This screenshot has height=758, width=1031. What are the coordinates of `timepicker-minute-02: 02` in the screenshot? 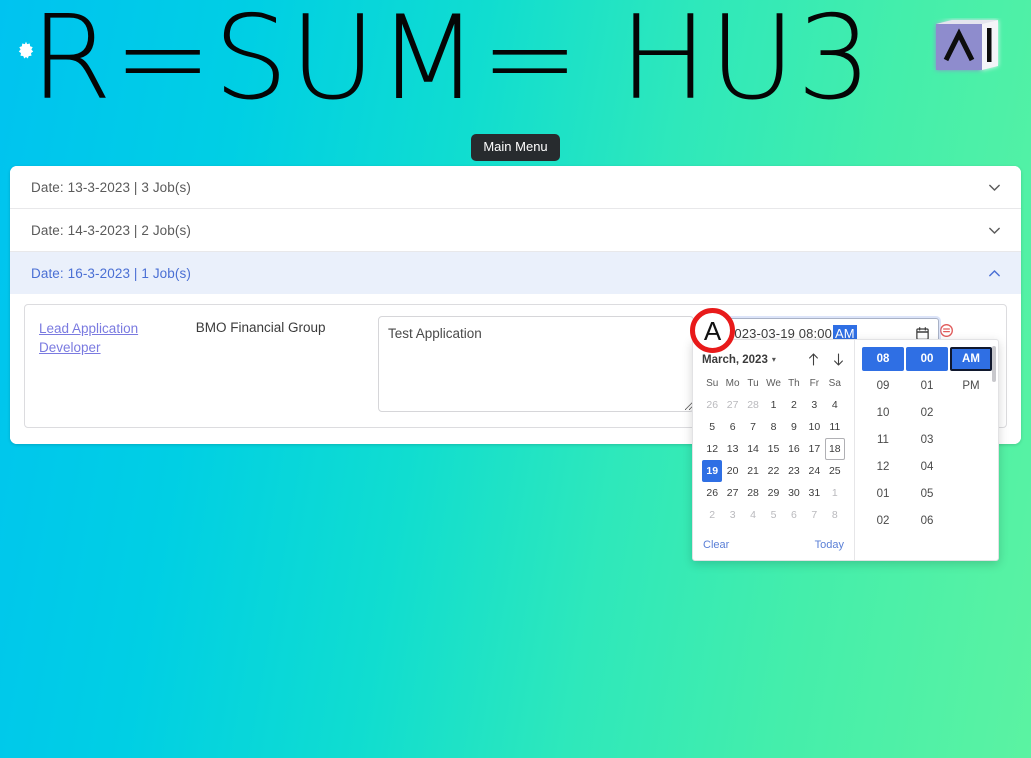 It's located at (927, 413).